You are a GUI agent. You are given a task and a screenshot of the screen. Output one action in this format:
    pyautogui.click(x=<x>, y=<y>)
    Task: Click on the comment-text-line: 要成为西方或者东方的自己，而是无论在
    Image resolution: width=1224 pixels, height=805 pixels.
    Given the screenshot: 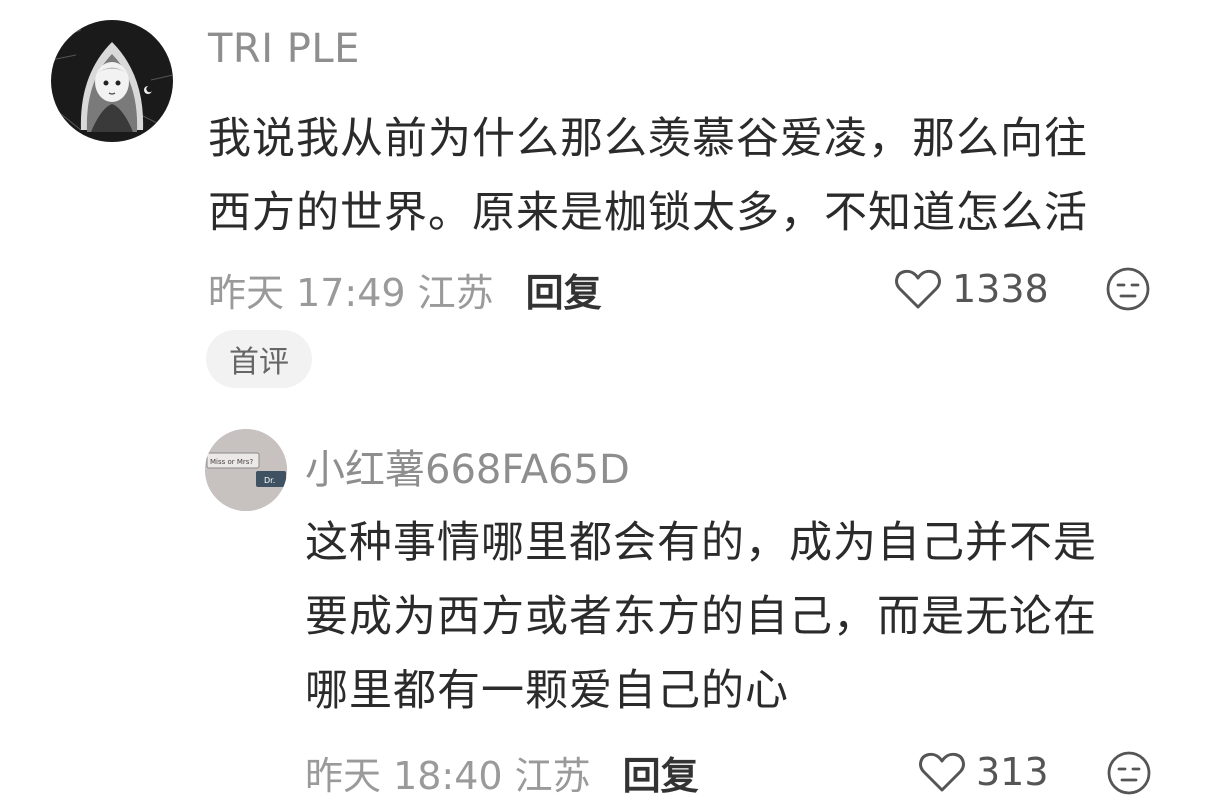 What is the action you would take?
    pyautogui.click(x=701, y=617)
    